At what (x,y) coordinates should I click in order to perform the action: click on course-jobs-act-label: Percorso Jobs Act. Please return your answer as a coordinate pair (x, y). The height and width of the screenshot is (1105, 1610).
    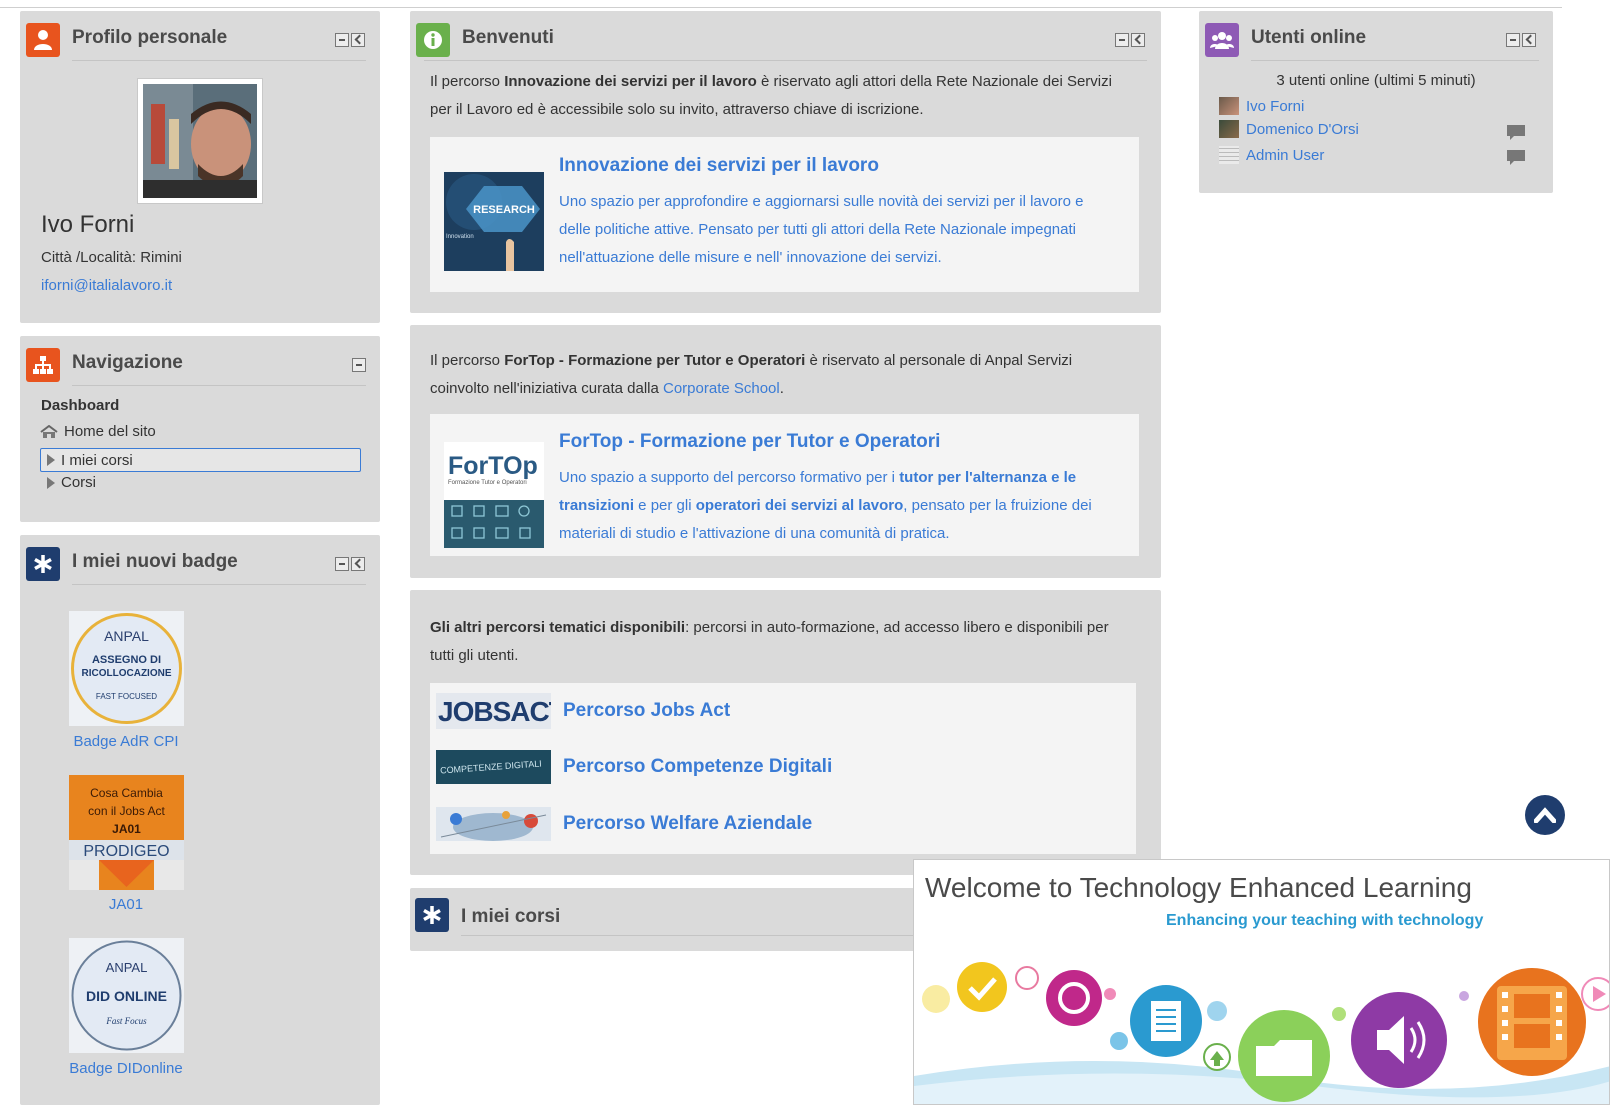
    Looking at the image, I should click on (646, 711).